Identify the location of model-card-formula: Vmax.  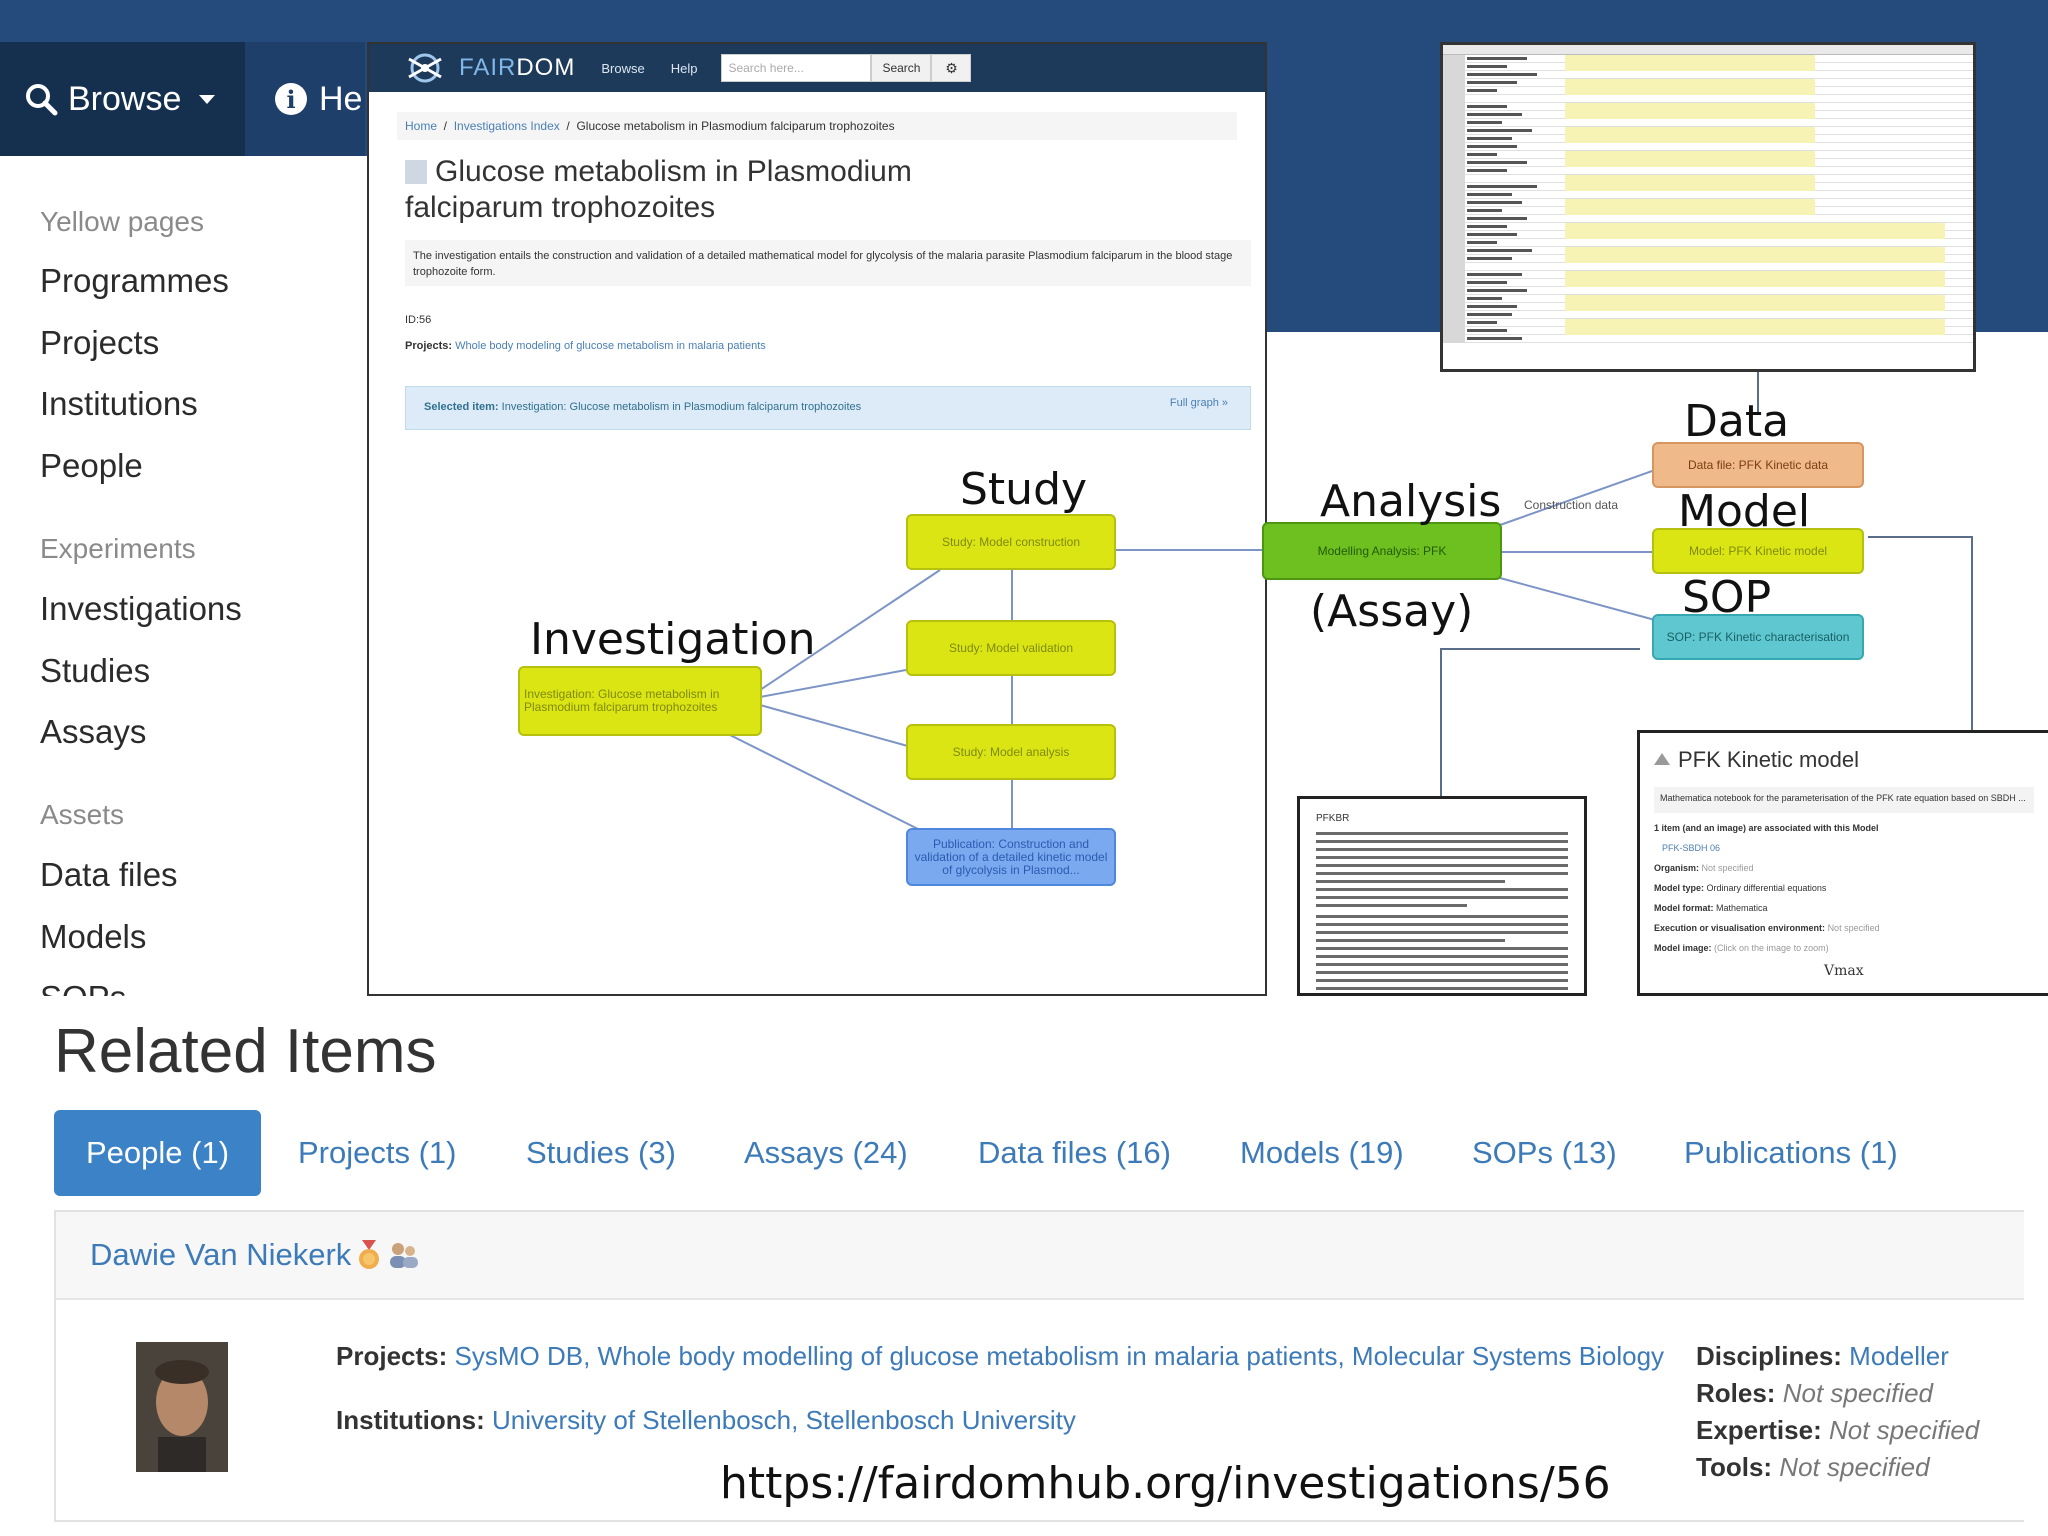
(1844, 971).